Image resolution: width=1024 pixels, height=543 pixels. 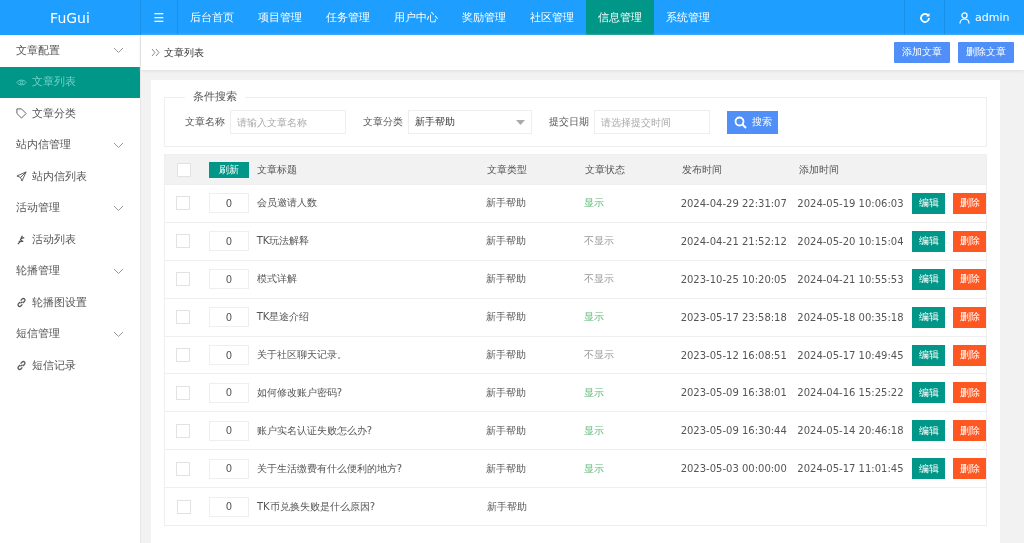 What do you see at coordinates (276, 279) in the screenshot?
I see `table-cell: 模式详解` at bounding box center [276, 279].